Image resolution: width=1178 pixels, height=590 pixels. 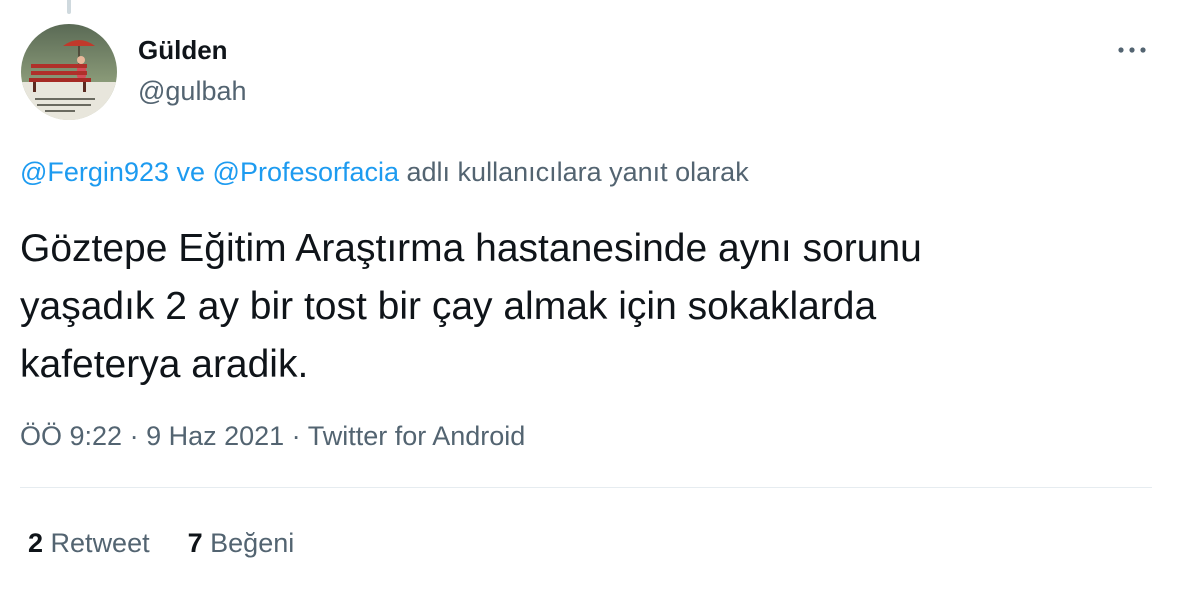 I want to click on tweet-date: 9 Haz 2021, so click(x=215, y=436).